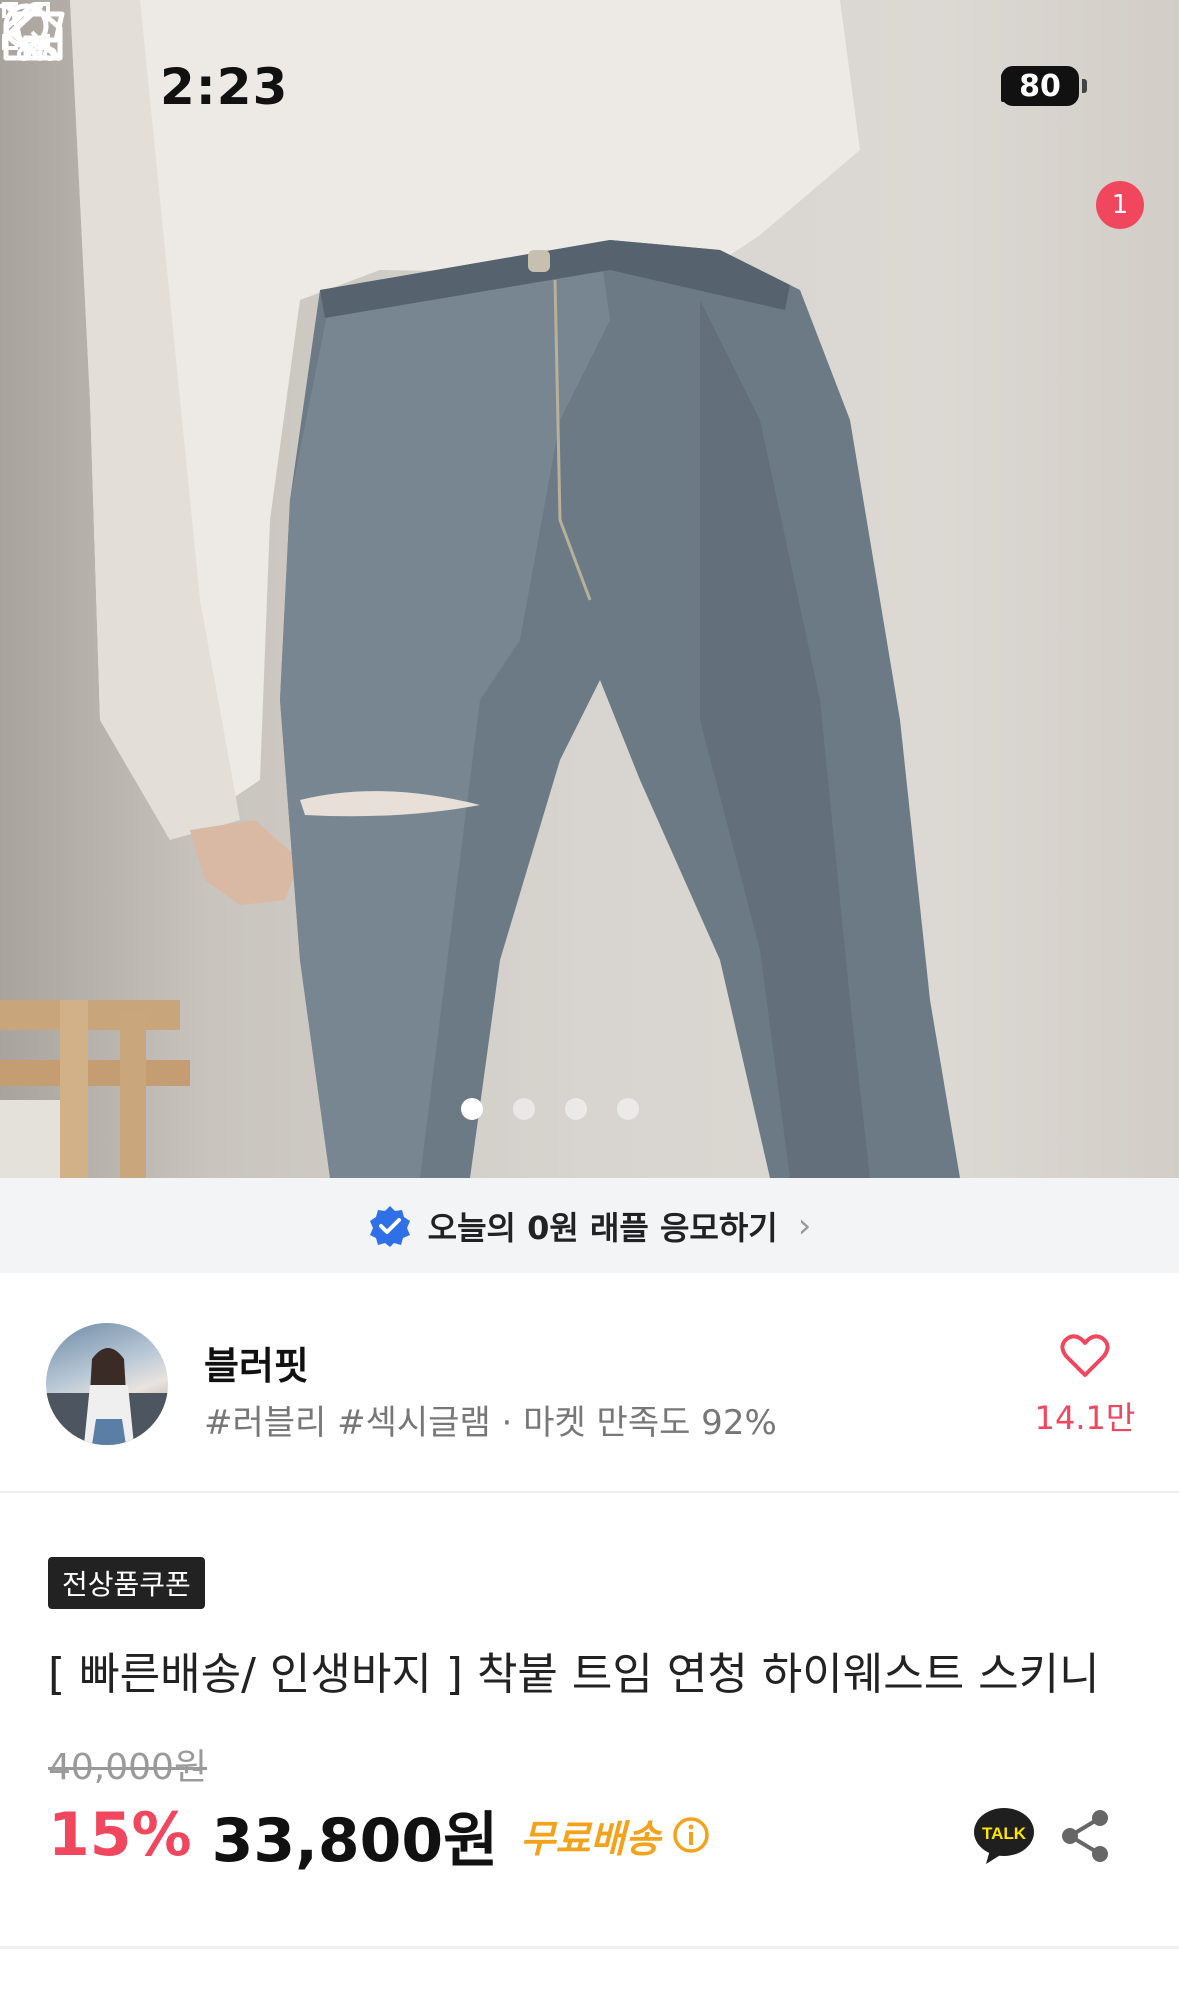 The image size is (1179, 1991). What do you see at coordinates (389, 1226) in the screenshot?
I see `verified-check-icon` at bounding box center [389, 1226].